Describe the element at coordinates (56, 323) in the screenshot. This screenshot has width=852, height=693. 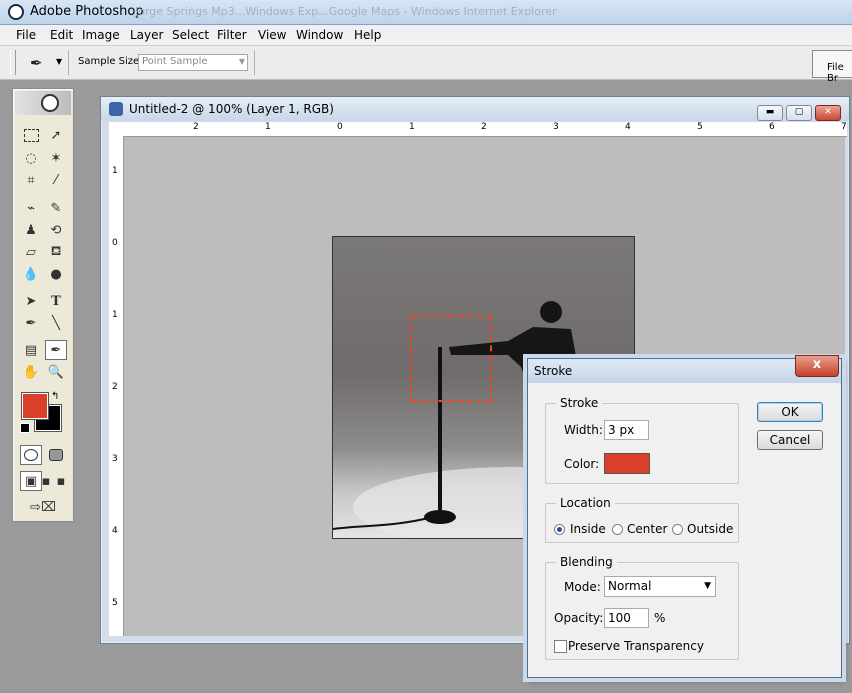
I see `line-tool-icon: ╲` at that location.